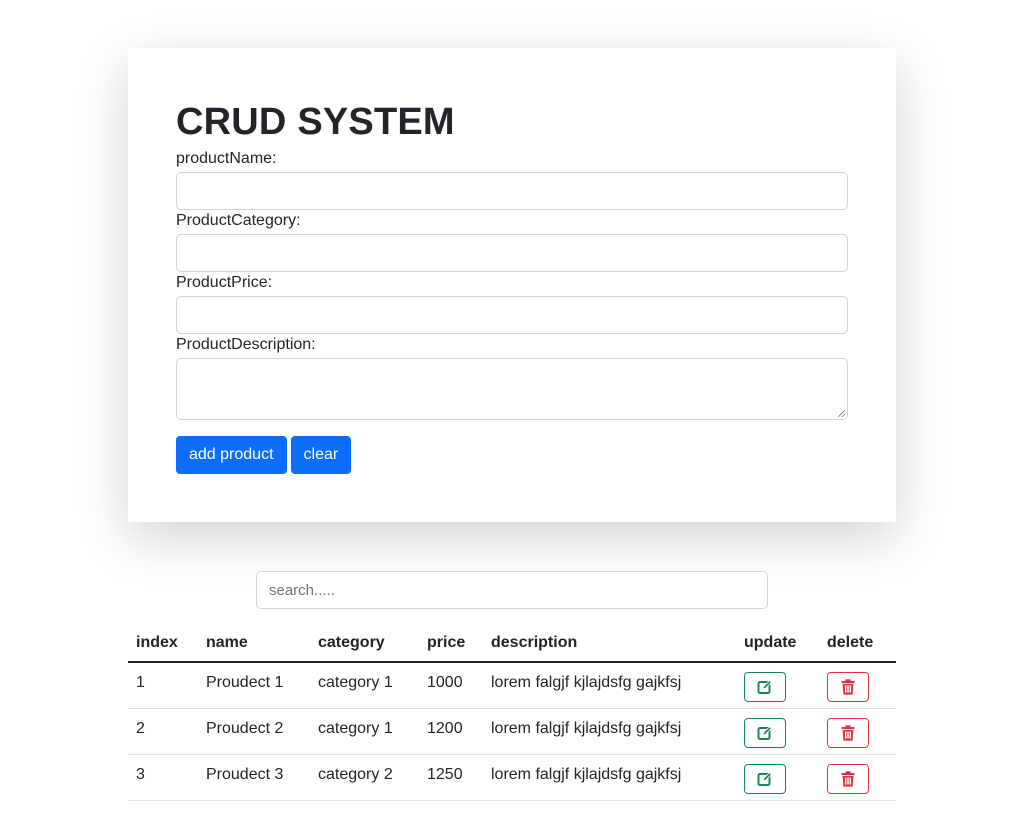 The image size is (1024, 820). What do you see at coordinates (246, 344) in the screenshot?
I see `product-description-label: ProductDescription:` at bounding box center [246, 344].